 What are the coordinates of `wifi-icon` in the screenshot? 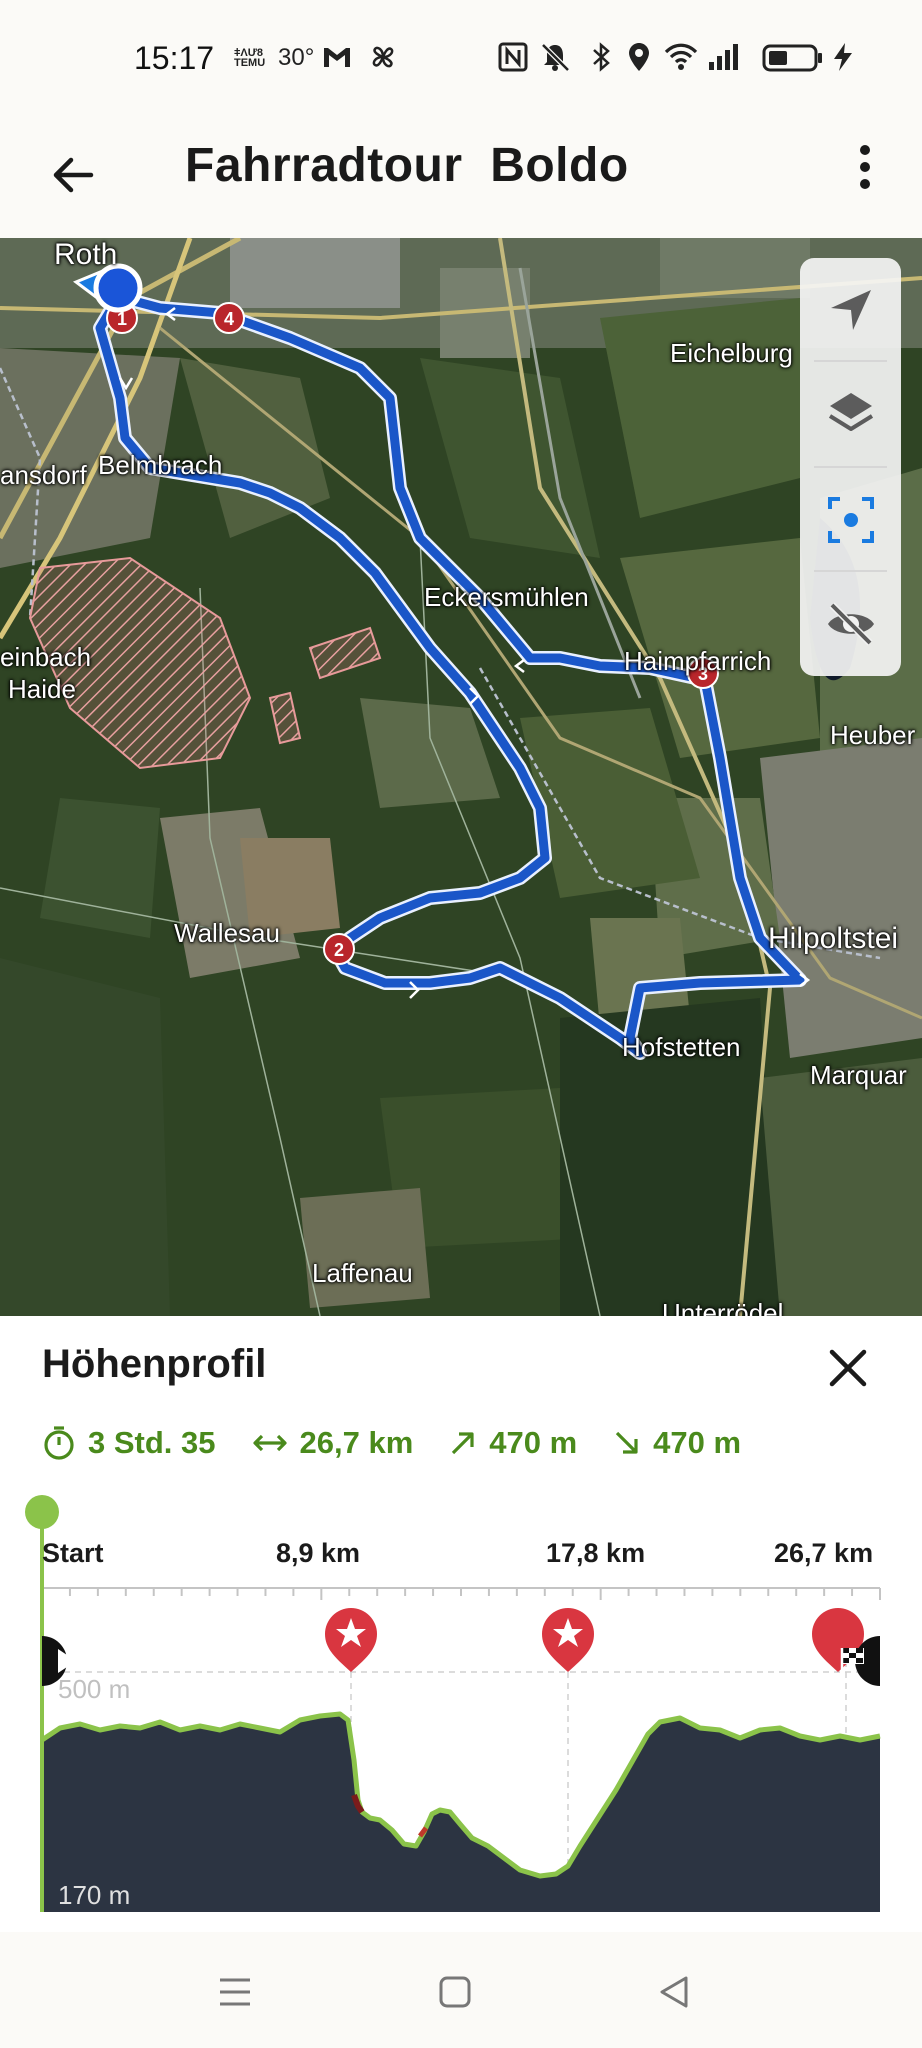 It's located at (681, 56).